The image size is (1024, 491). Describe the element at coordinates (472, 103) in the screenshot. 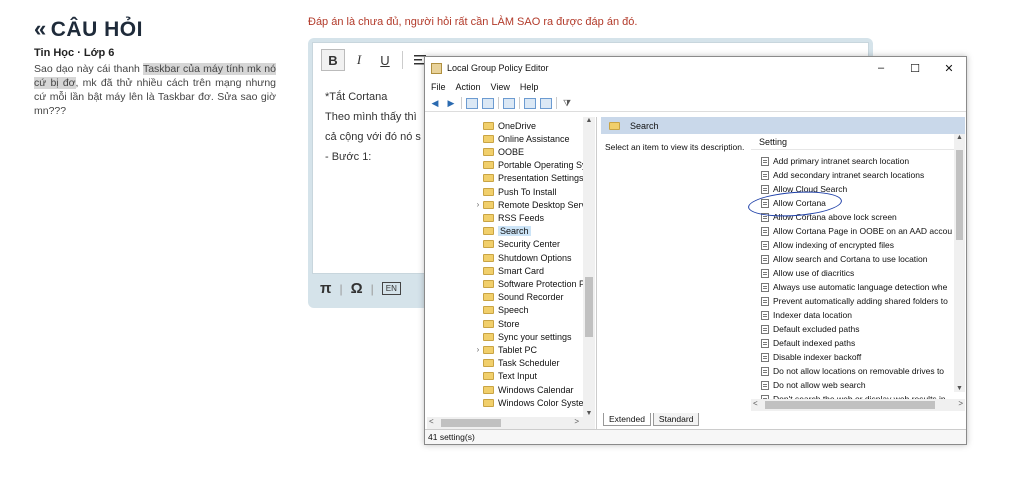

I see `up-folder-icon` at that location.